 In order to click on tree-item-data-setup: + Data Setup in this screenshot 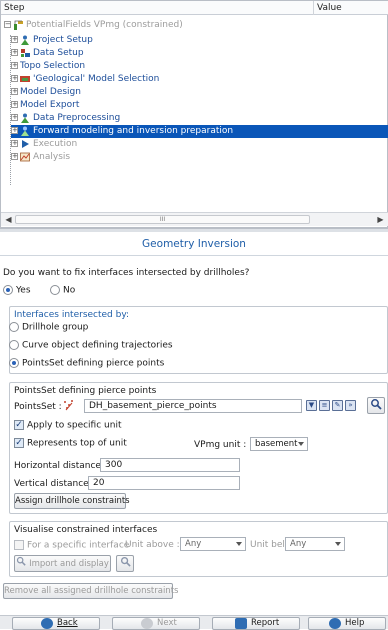, I will do `click(47, 53)`.